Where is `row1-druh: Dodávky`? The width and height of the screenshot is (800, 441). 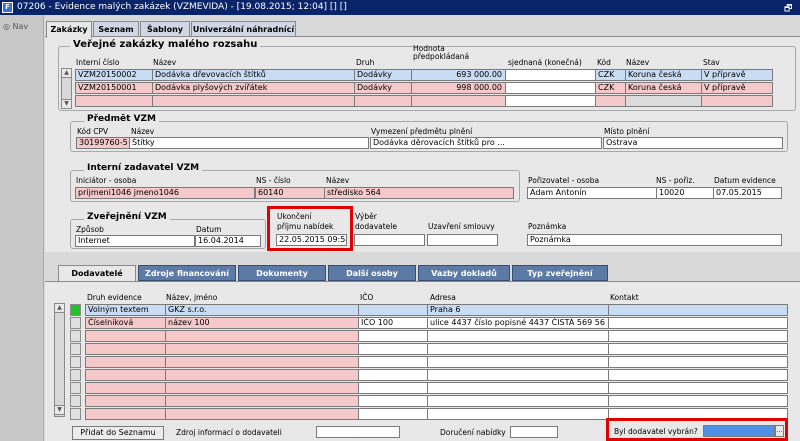
row1-druh: Dodávky is located at coordinates (383, 75).